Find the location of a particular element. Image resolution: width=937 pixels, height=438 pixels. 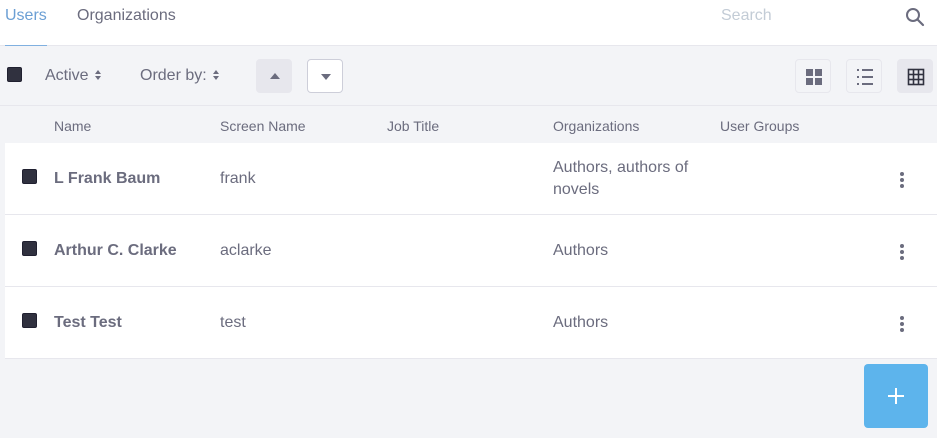

organizations: Authors, authors of novels is located at coordinates (621, 178).